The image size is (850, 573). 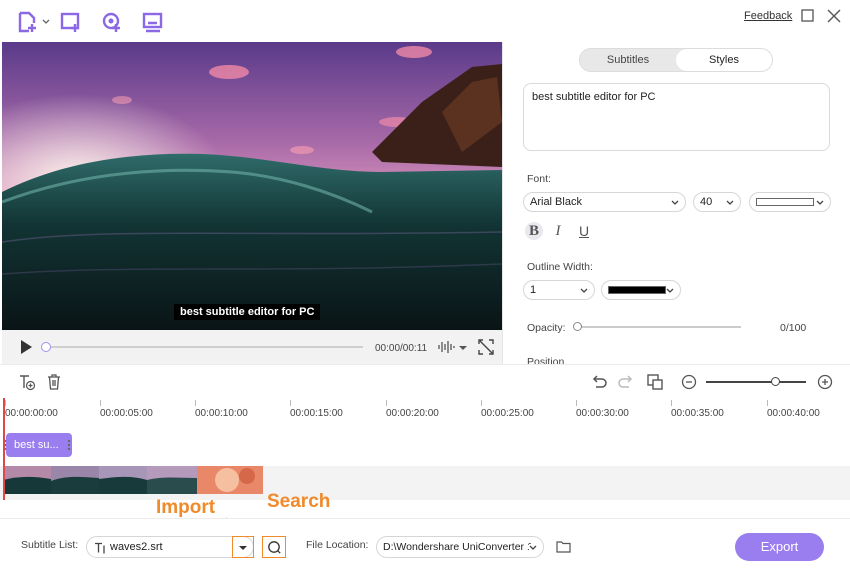 I want to click on font-size-value: 40, so click(x=706, y=202).